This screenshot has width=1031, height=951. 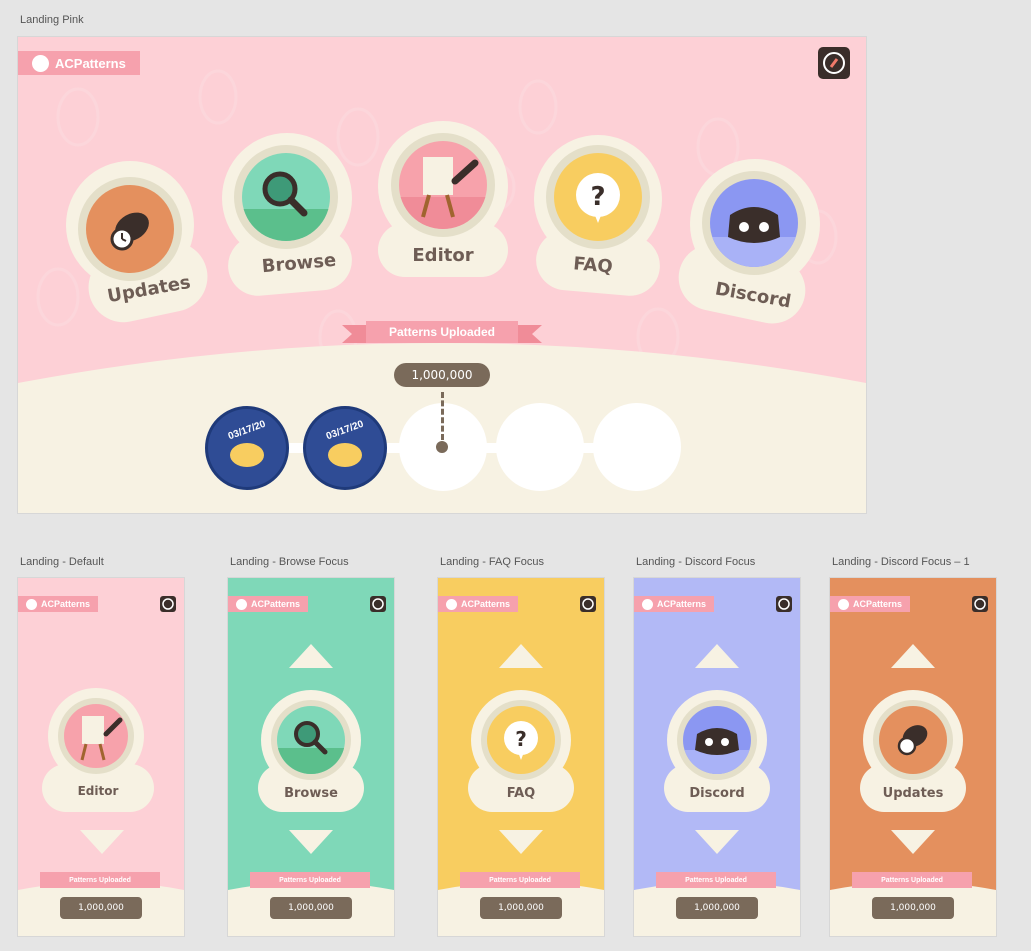 I want to click on milestone-dot, so click(x=442, y=447).